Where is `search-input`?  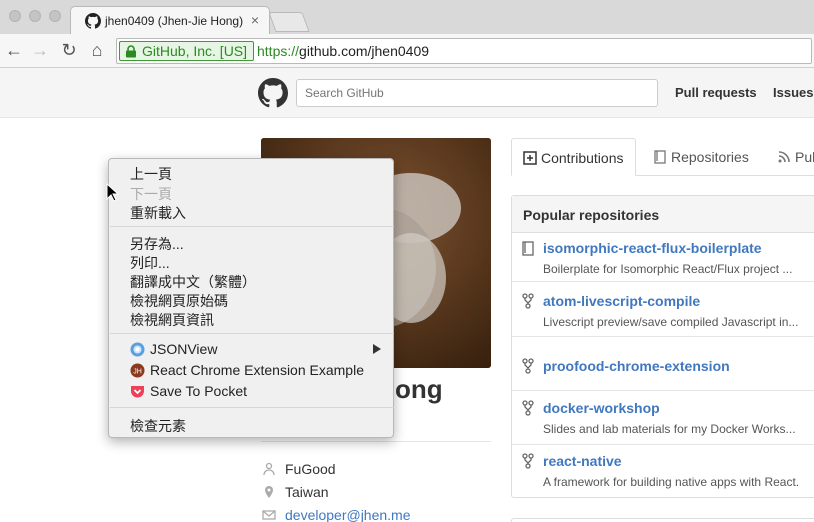 search-input is located at coordinates (477, 93).